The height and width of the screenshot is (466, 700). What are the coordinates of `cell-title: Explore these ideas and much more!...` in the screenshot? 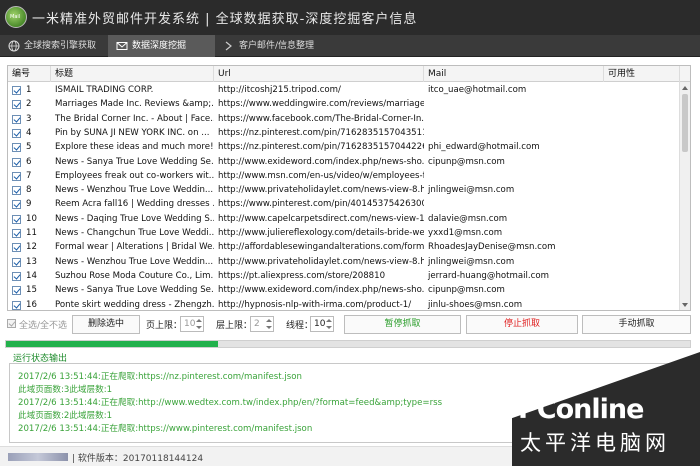 It's located at (134, 147).